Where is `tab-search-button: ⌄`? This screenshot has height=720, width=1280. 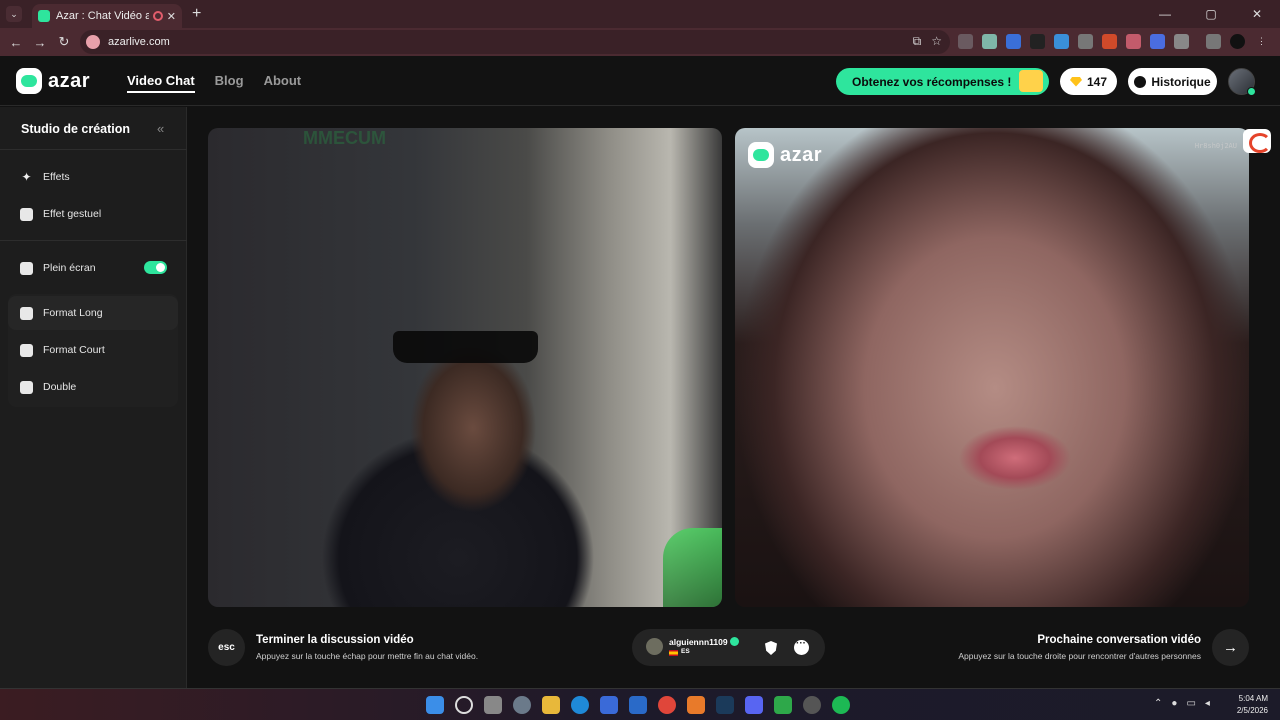
tab-search-button: ⌄ is located at coordinates (14, 14).